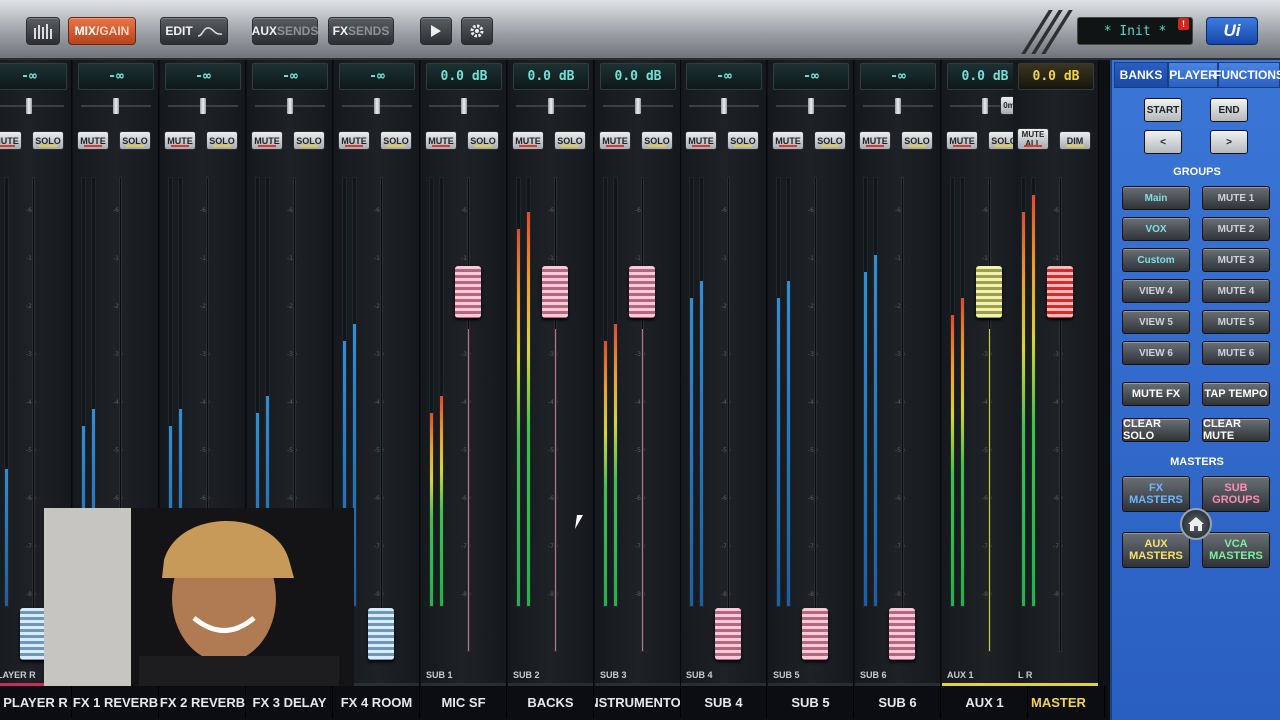 The image size is (1280, 720). Describe the element at coordinates (1163, 110) in the screenshot. I see `start-button: START` at that location.